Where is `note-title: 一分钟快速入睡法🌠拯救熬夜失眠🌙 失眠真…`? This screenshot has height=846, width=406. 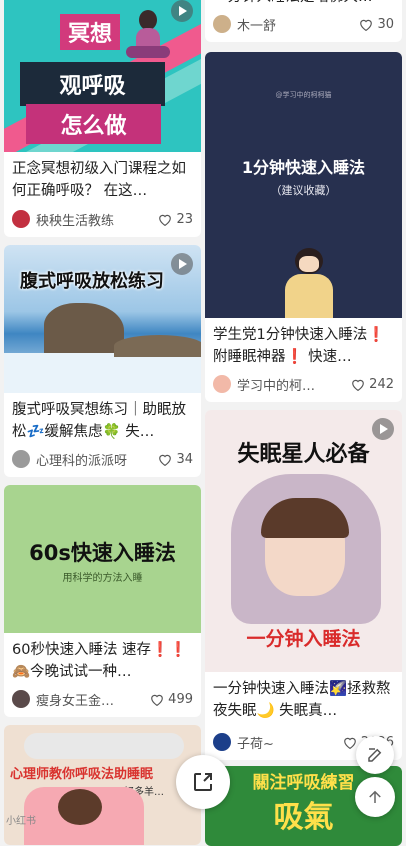
note-title: 一分钟快速入睡法🌠拯救熬夜失眠🌙 失眠真… is located at coordinates (302, 700).